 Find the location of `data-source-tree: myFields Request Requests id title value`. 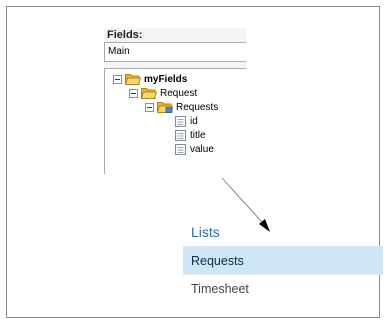

data-source-tree: myFields Request Requests id title value is located at coordinates (175, 121).